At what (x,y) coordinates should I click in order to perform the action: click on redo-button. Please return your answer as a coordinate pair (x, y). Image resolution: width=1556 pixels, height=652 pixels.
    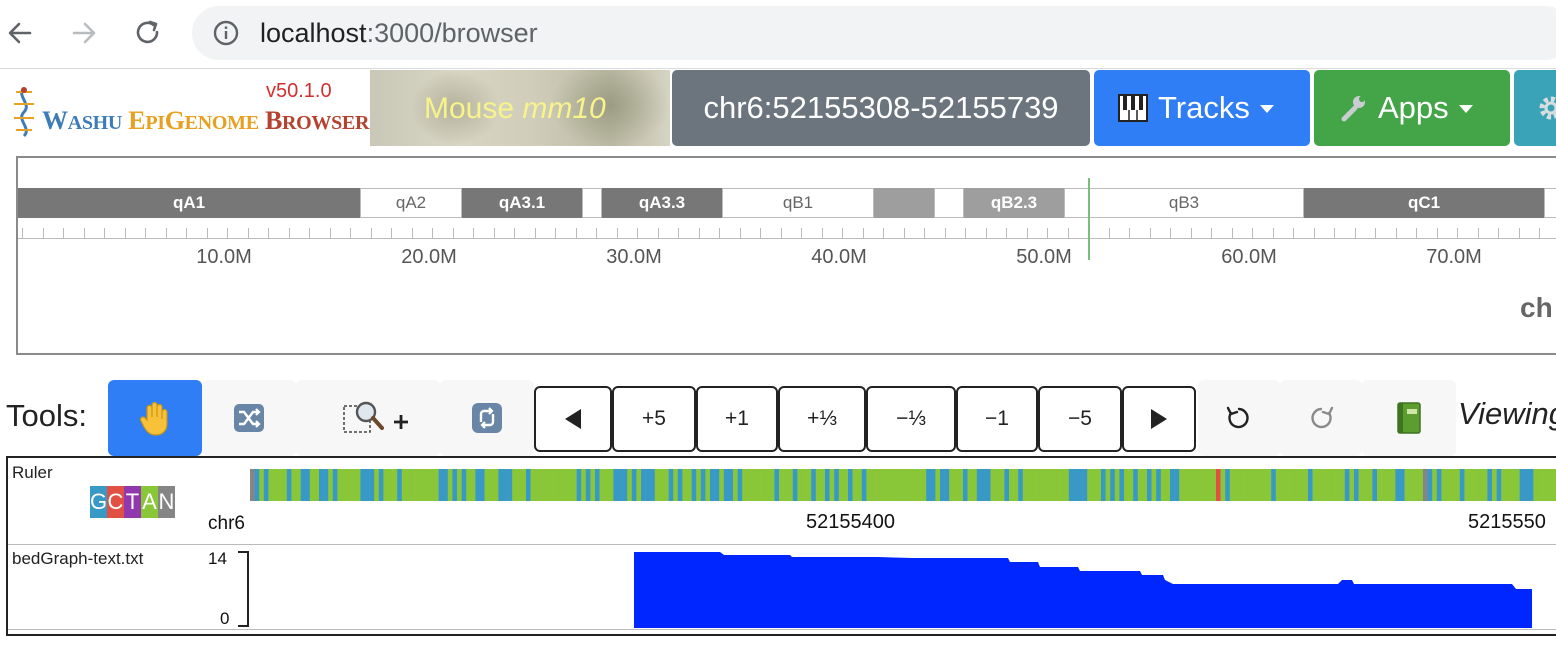
    Looking at the image, I should click on (1321, 418).